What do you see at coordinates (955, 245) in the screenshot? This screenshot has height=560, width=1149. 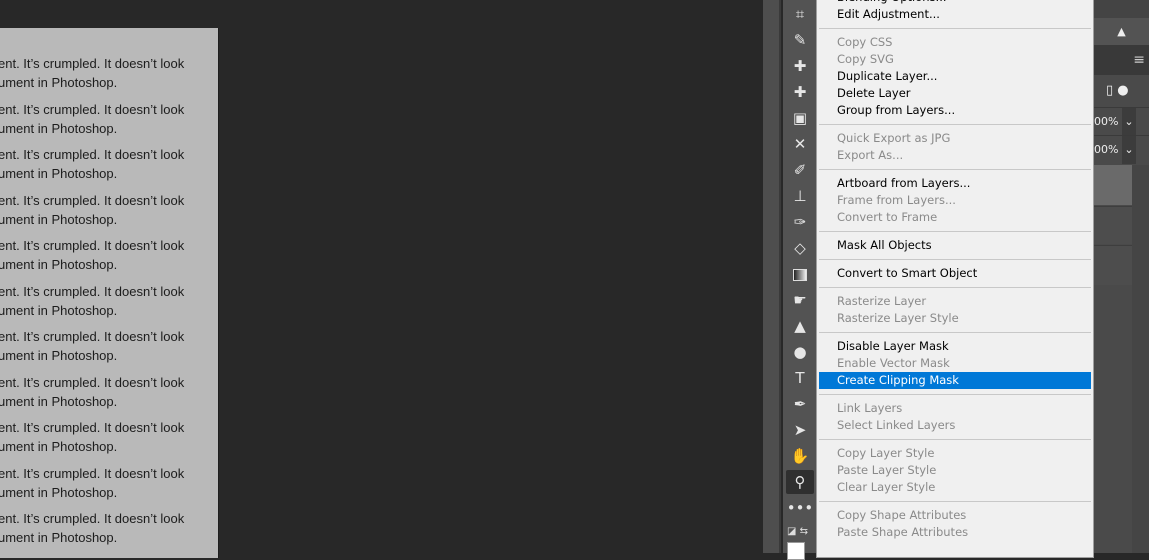 I see `menu-item-mask-all-objects: Mask All Objects` at bounding box center [955, 245].